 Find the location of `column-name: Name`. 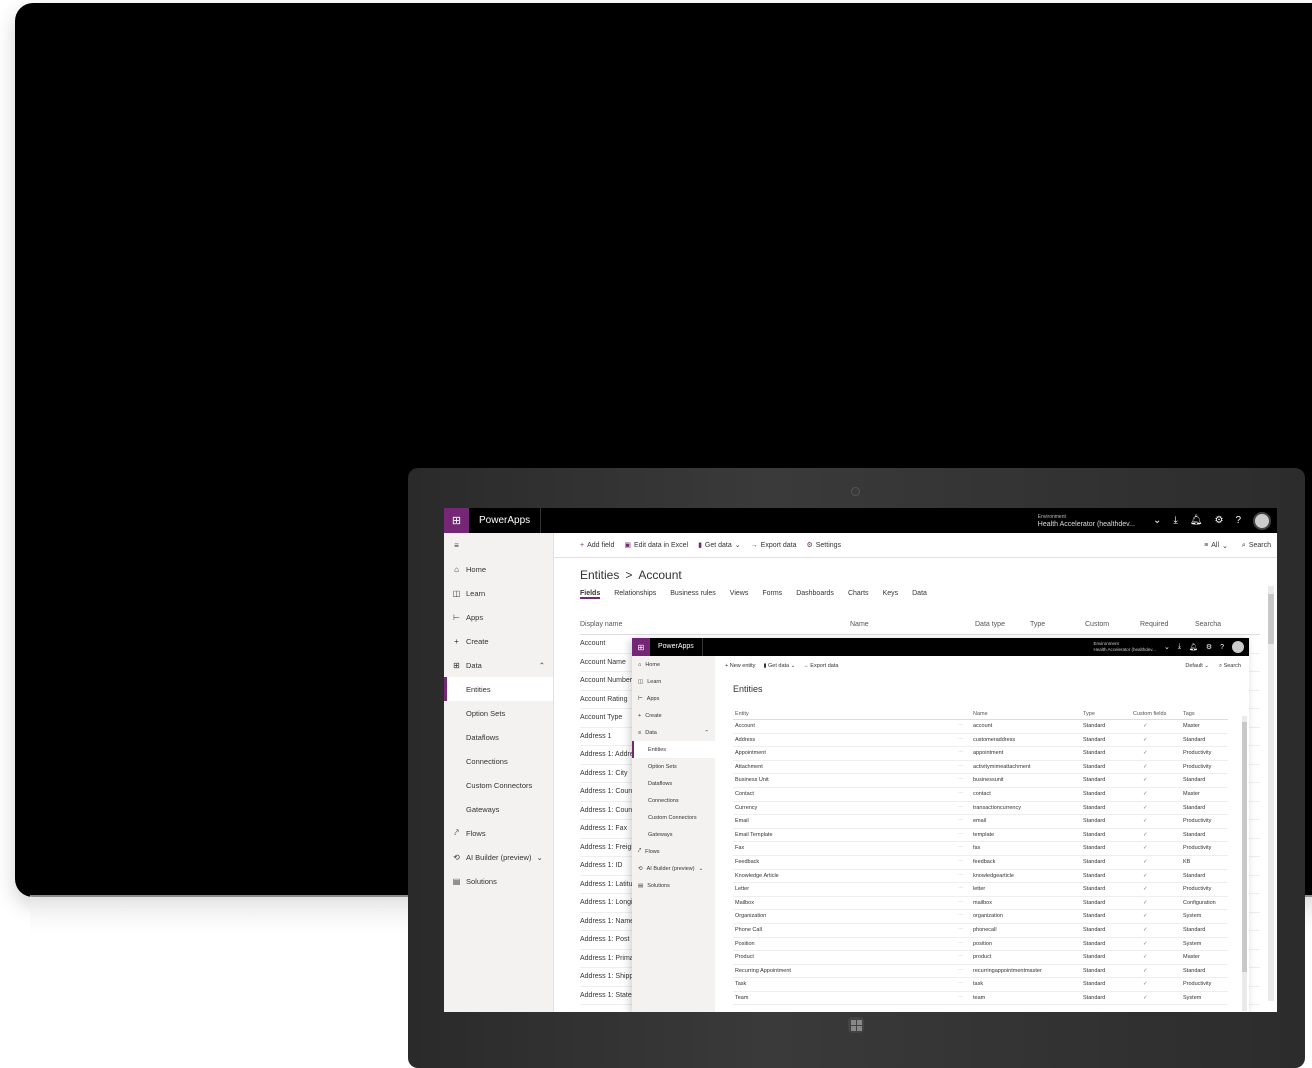

column-name: Name is located at coordinates (912, 627).